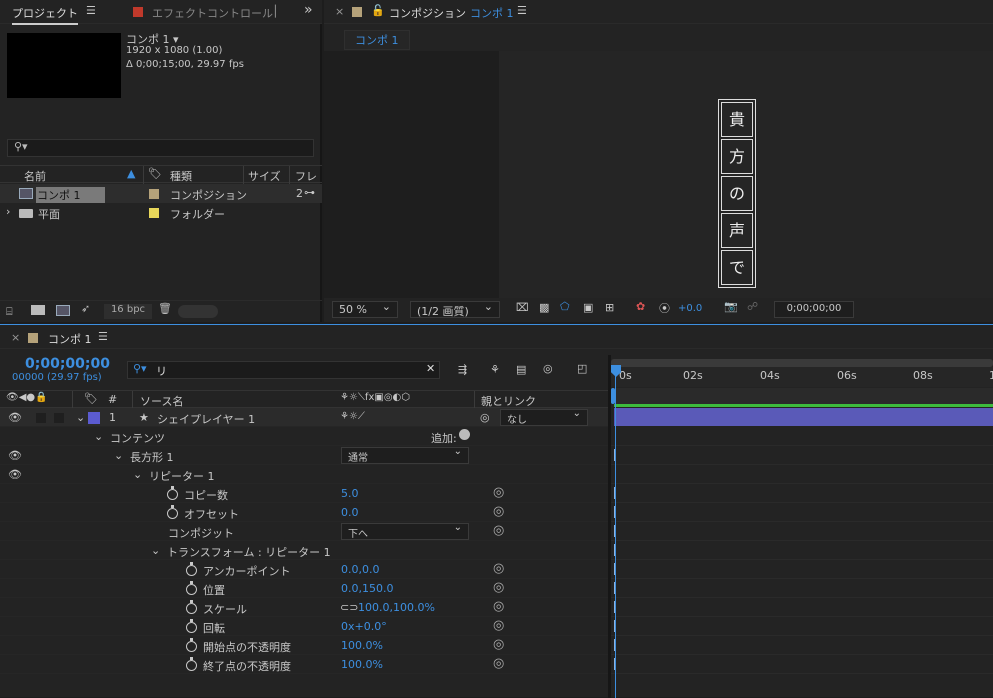  I want to click on interpret-footage-icon: ⌸, so click(9, 312).